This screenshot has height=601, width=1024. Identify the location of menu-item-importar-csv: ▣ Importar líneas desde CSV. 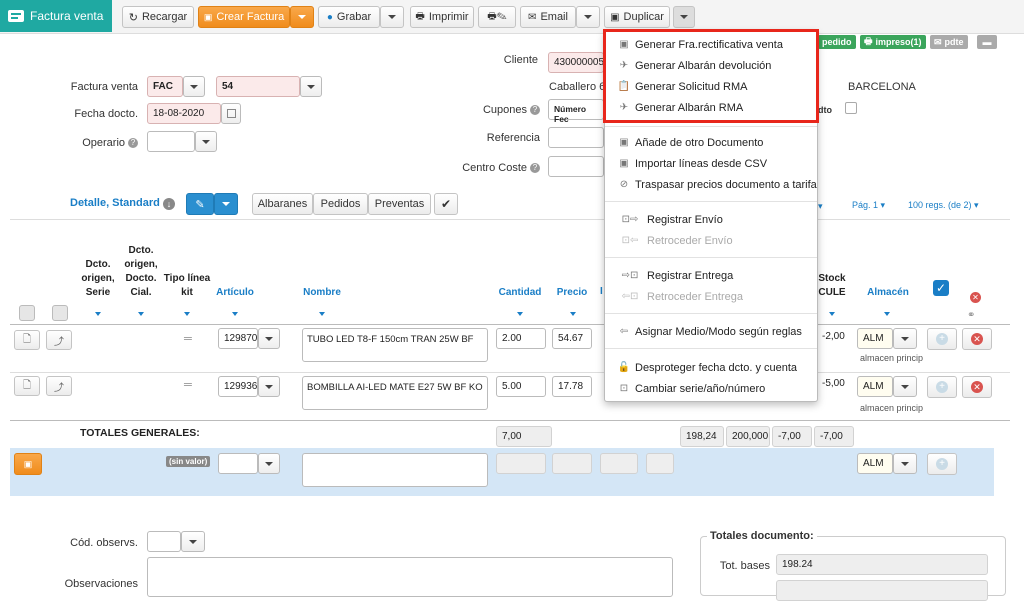
(711, 163).